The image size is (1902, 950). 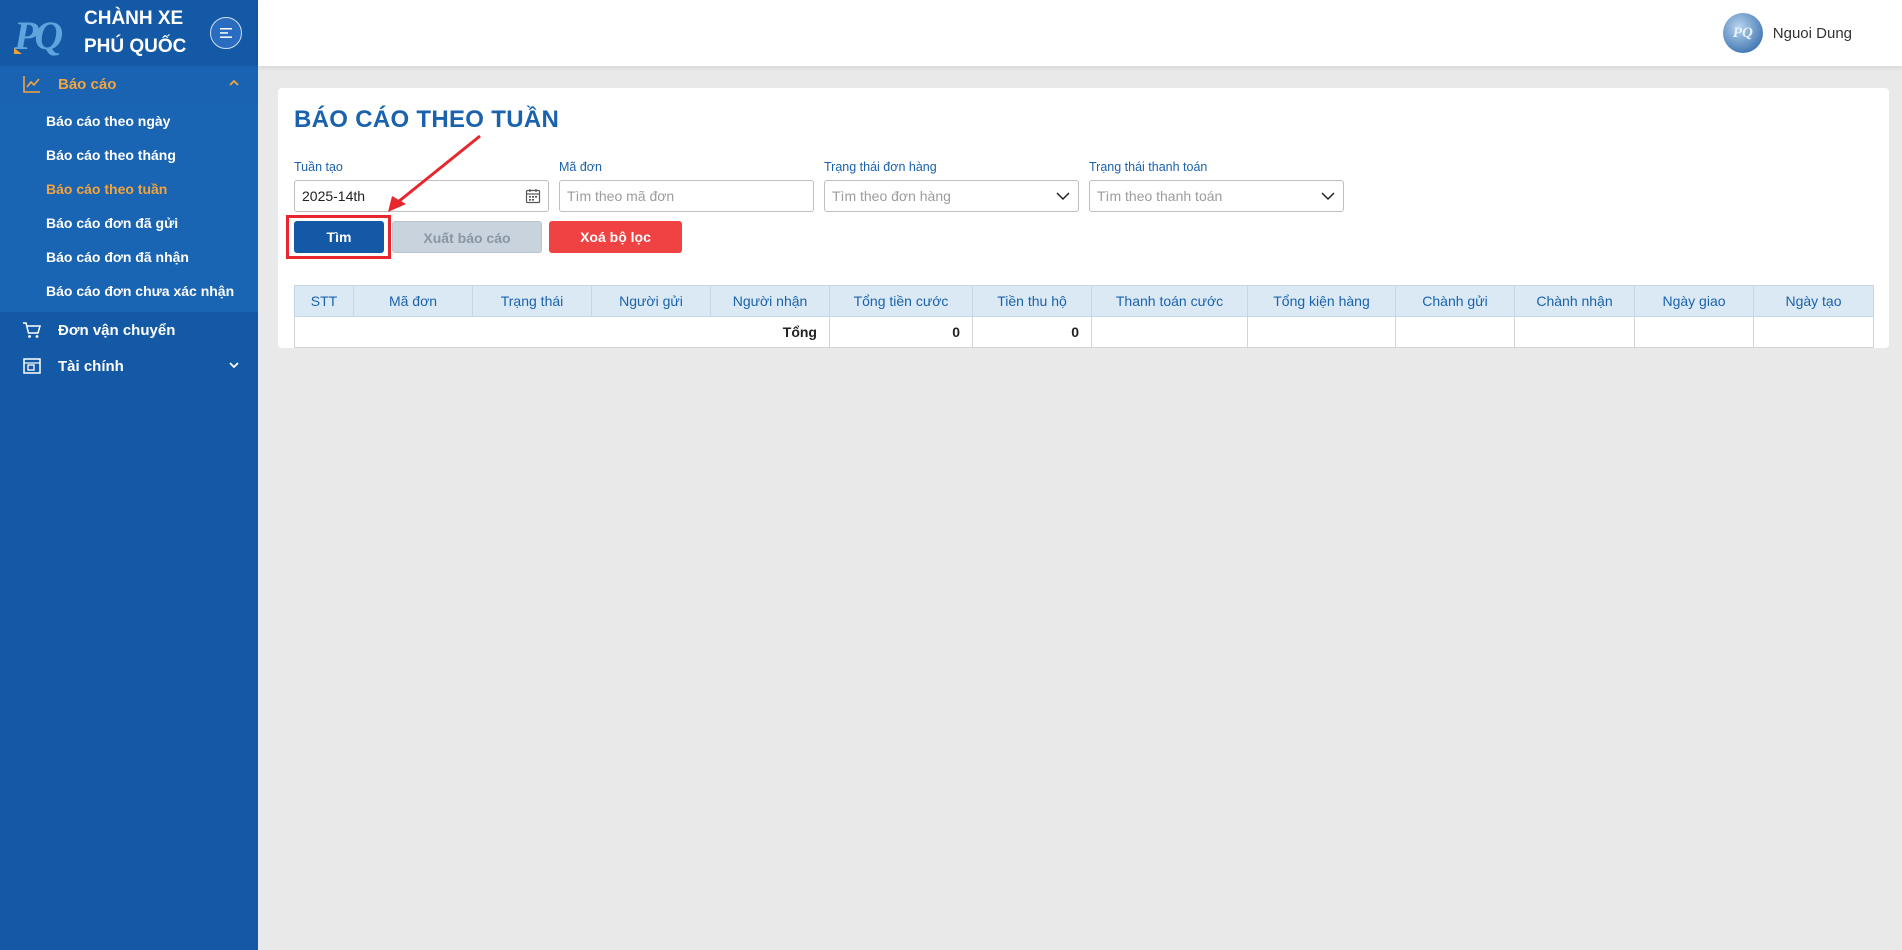 What do you see at coordinates (951, 196) in the screenshot?
I see `order-status-select: Tìm theo đơn hàng` at bounding box center [951, 196].